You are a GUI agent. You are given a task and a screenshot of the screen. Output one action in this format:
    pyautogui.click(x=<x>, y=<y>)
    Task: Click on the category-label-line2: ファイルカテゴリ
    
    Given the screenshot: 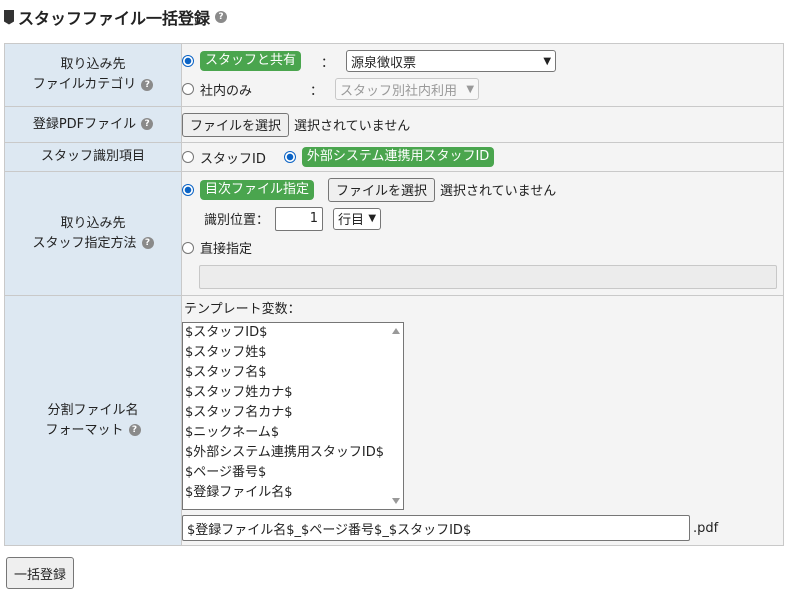 What is the action you would take?
    pyautogui.click(x=84, y=84)
    